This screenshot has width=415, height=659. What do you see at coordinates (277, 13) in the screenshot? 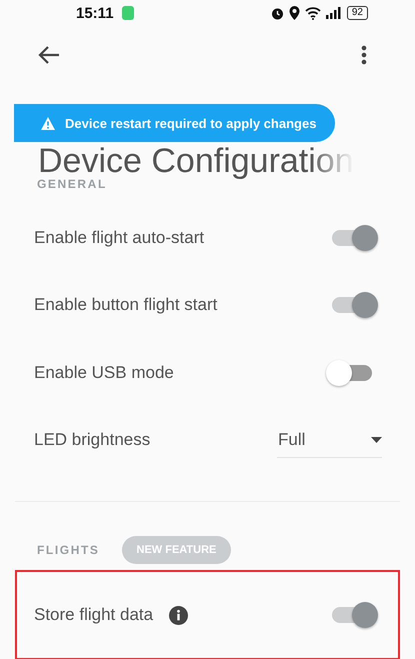
I see `alarm-icon` at bounding box center [277, 13].